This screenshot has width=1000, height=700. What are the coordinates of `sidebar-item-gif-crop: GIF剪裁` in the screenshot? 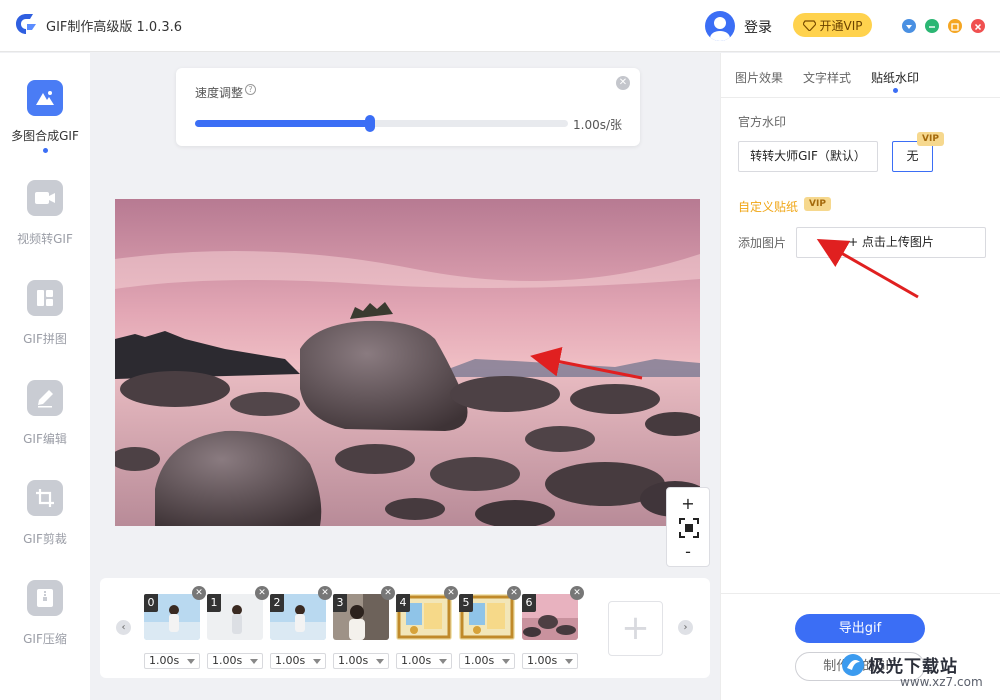 It's located at (45, 525).